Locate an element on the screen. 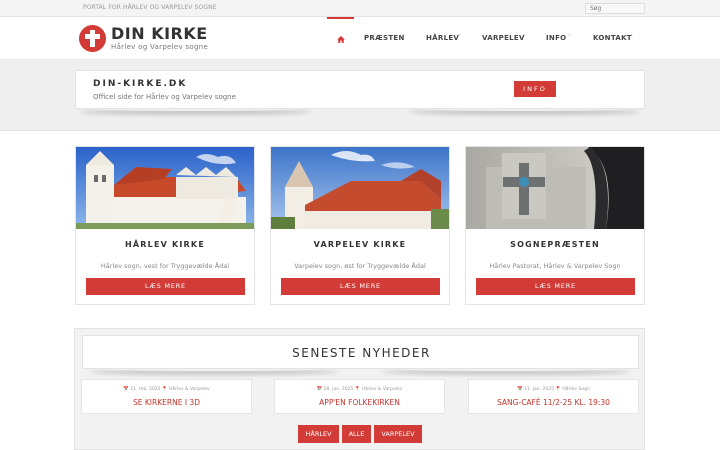  nav-item-label: INFO is located at coordinates (556, 38).